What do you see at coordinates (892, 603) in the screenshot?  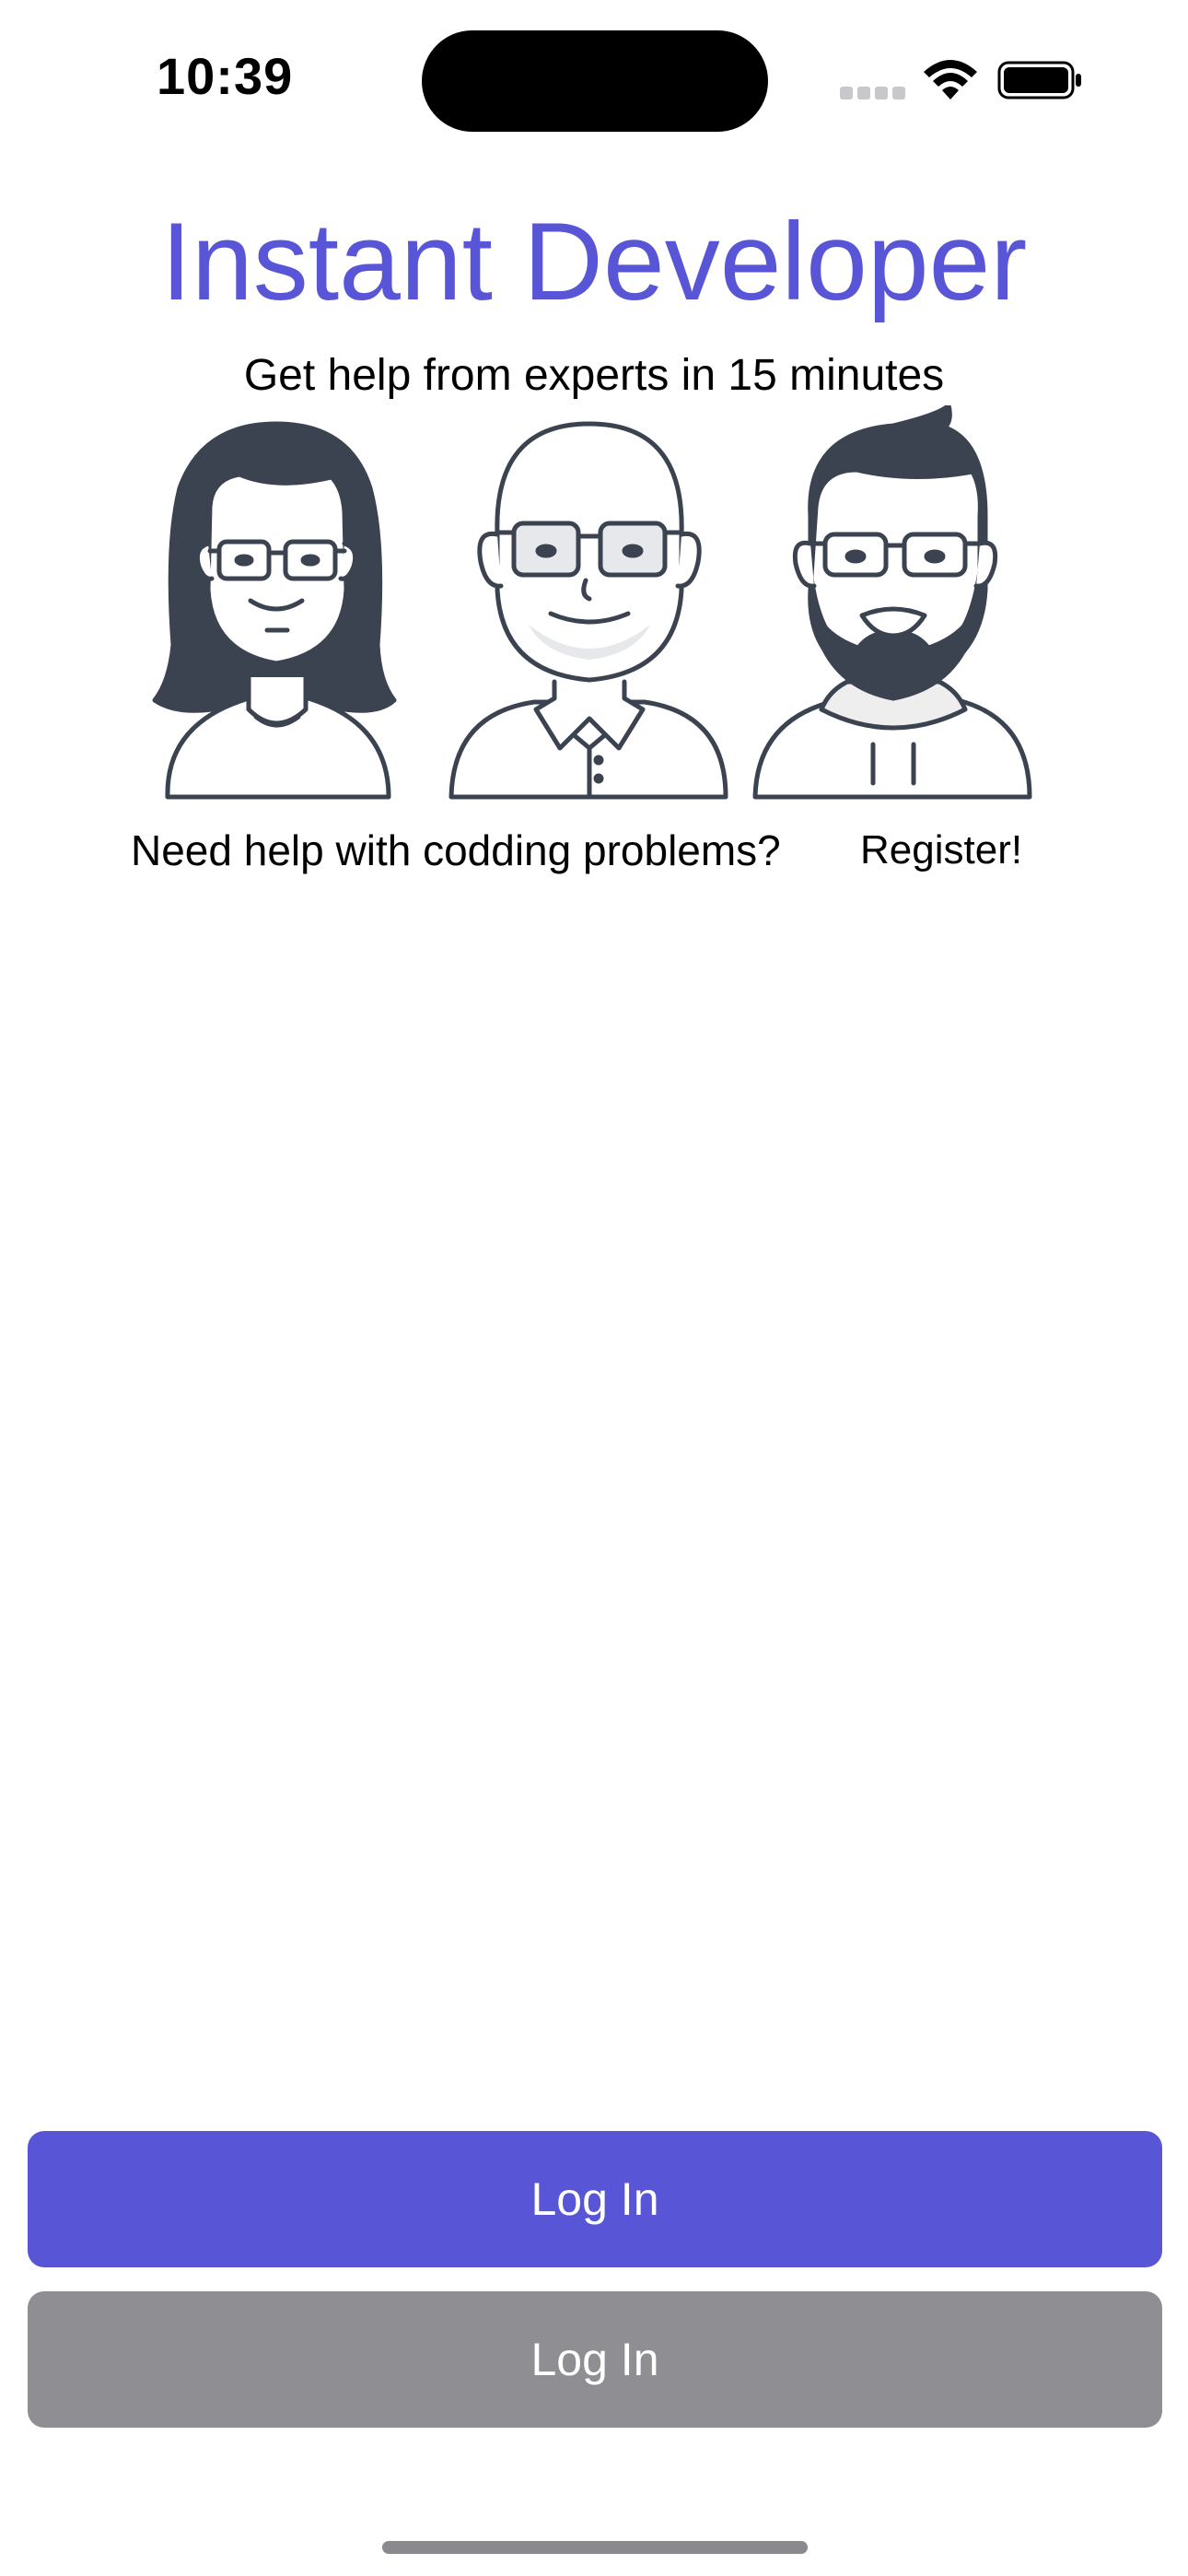 I see `bearded-man-with-glasses-avatar` at bounding box center [892, 603].